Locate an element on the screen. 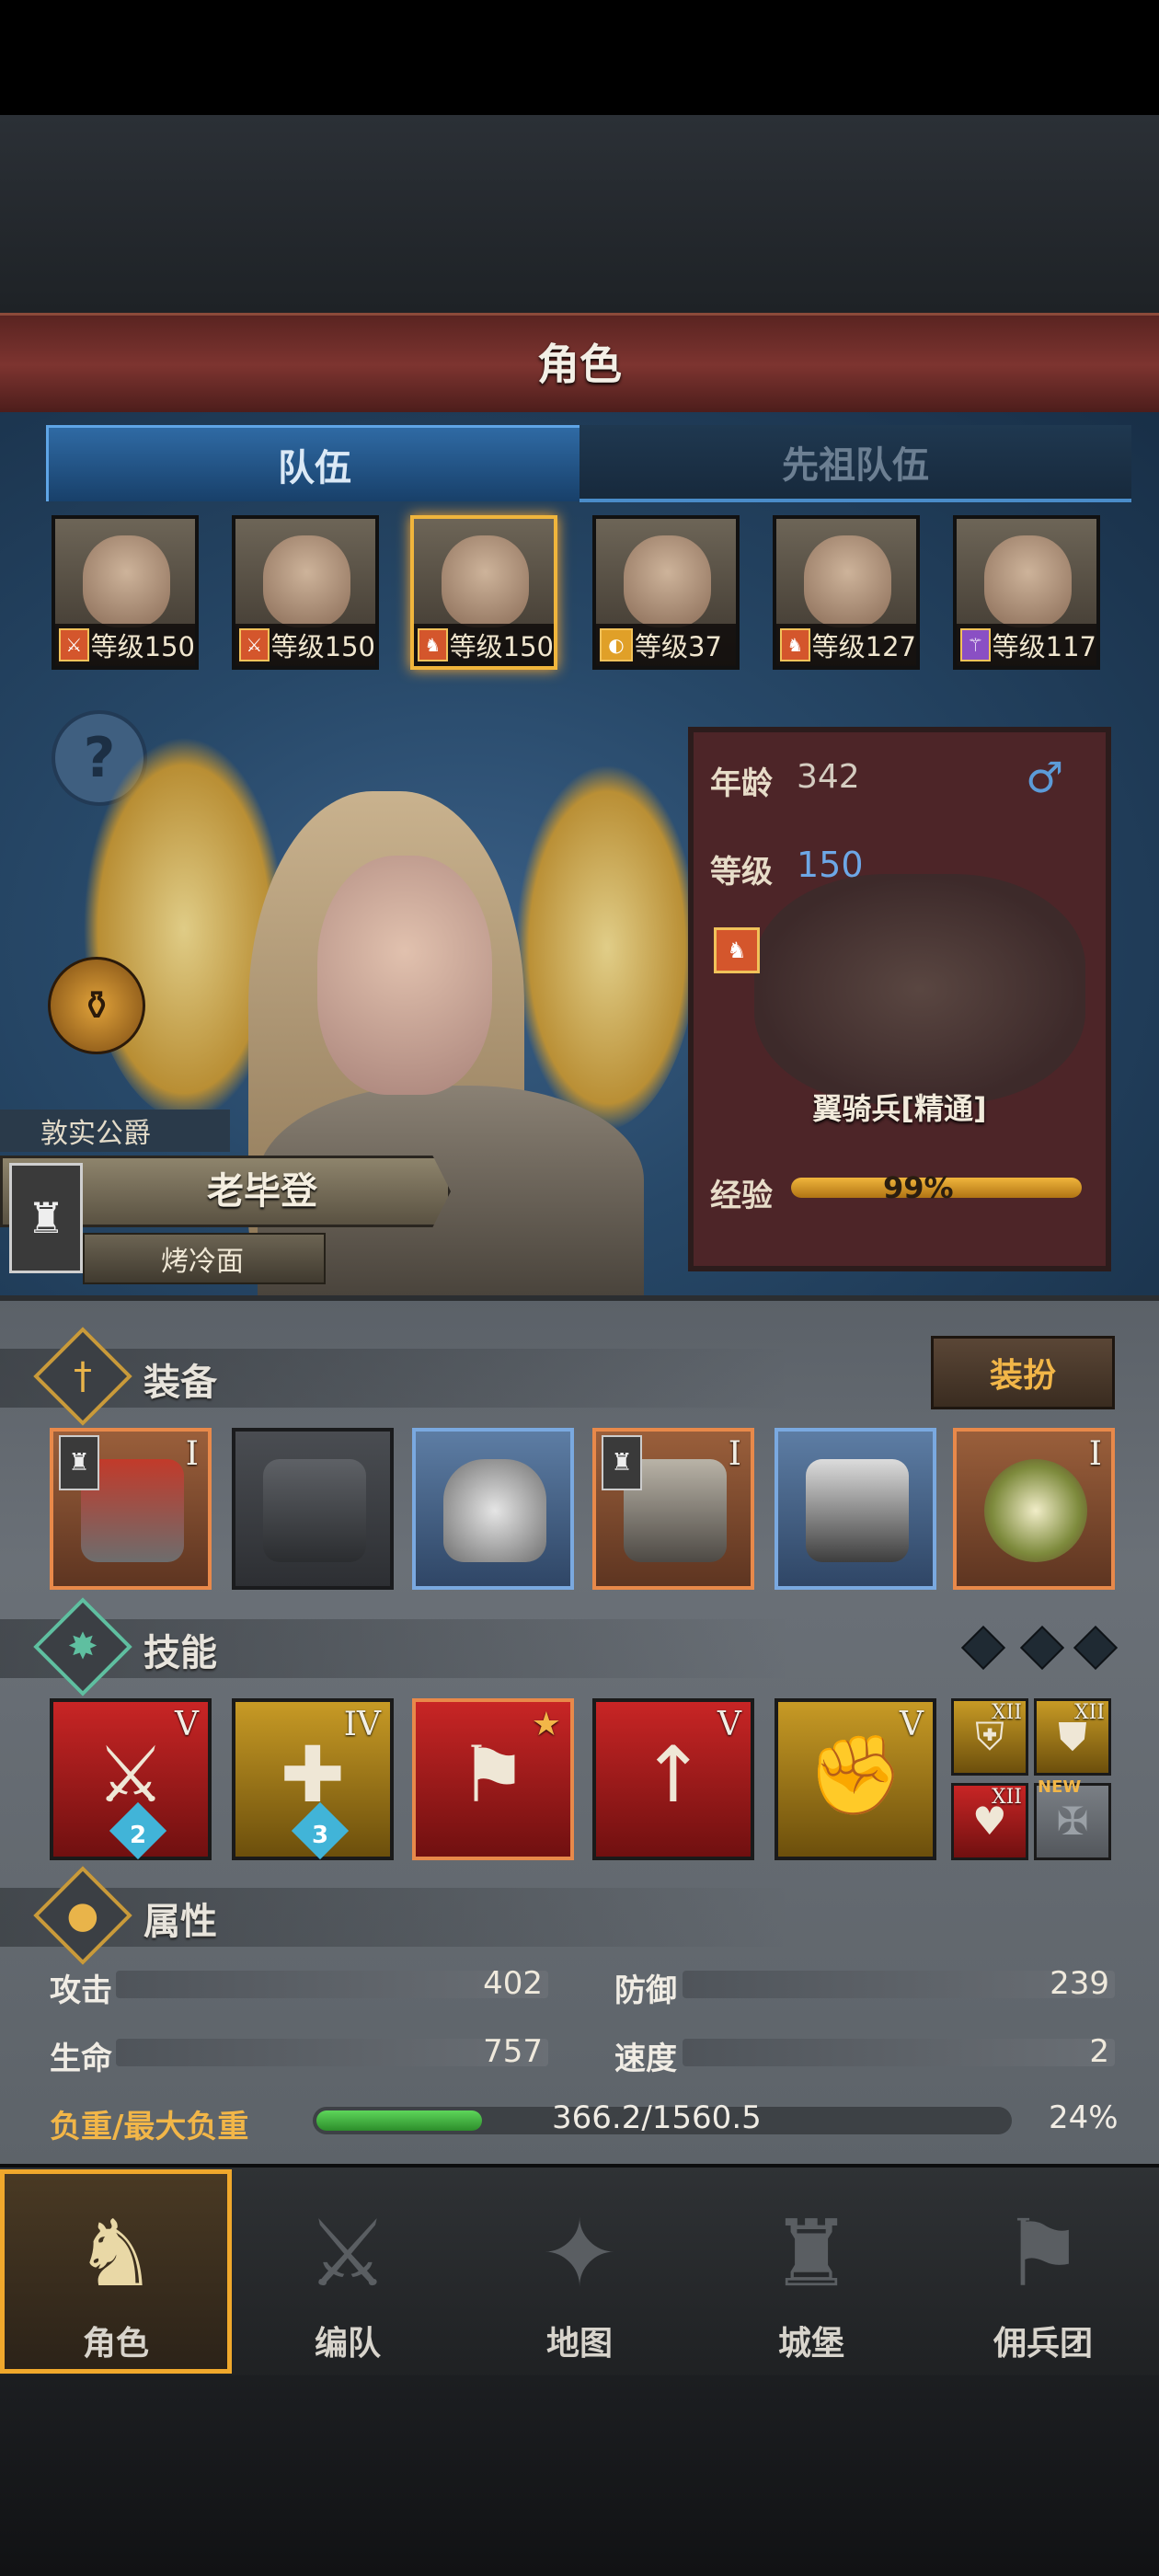 The height and width of the screenshot is (2576, 1159). load-bar-fill is located at coordinates (399, 2120).